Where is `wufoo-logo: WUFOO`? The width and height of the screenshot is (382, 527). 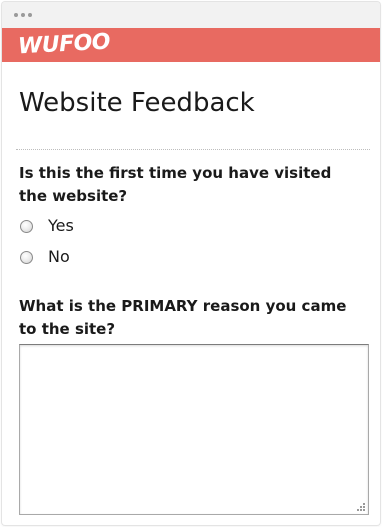 wufoo-logo: WUFOO is located at coordinates (64, 45).